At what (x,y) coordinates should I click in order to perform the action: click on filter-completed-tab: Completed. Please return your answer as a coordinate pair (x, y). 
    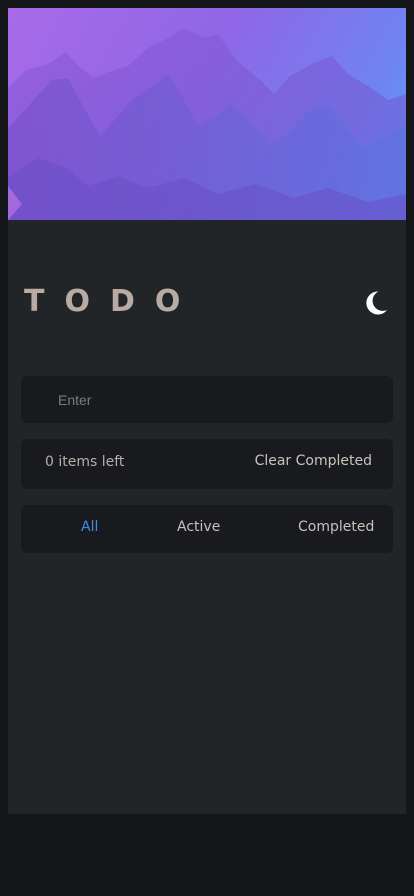
    Looking at the image, I should click on (336, 527).